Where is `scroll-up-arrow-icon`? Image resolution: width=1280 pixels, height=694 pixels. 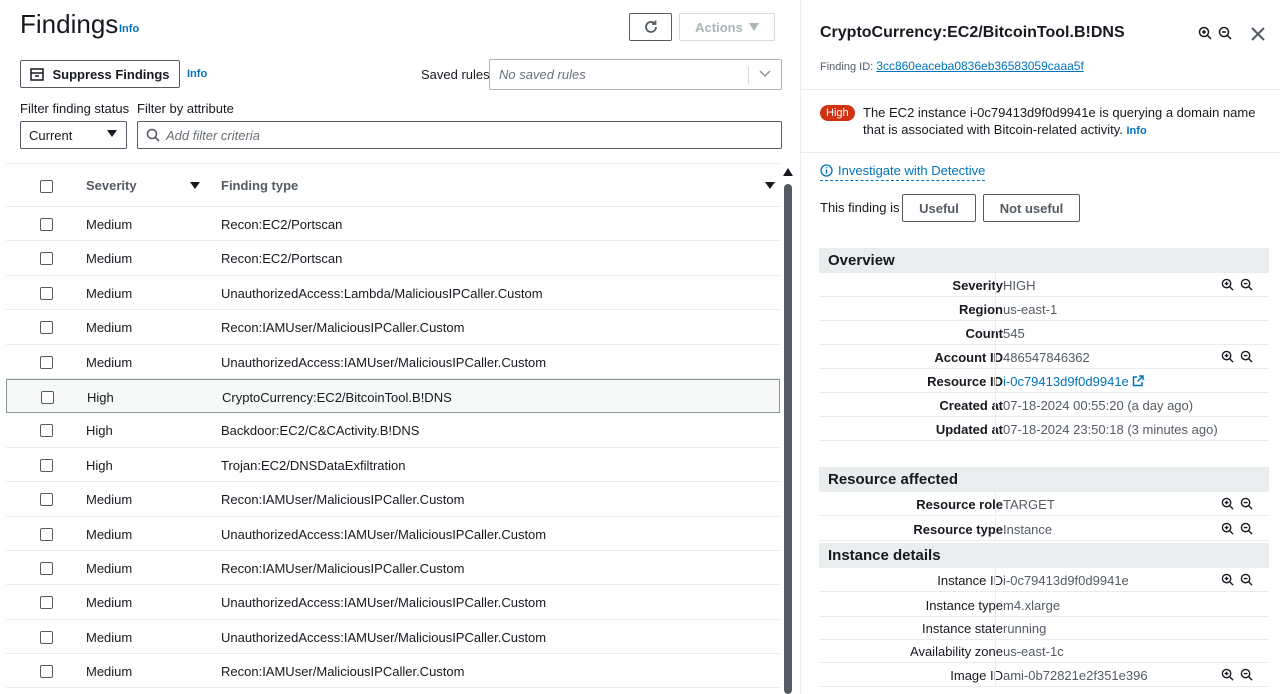
scroll-up-arrow-icon is located at coordinates (788, 172).